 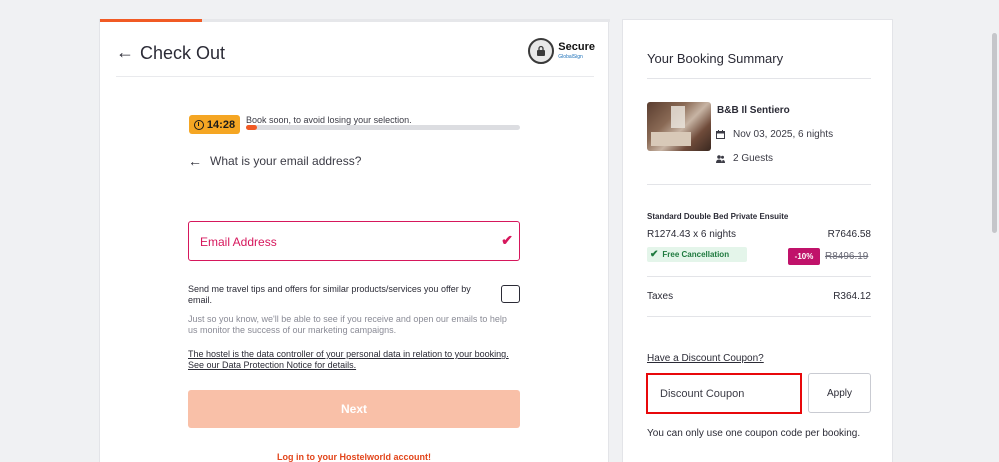 I want to click on next-button: Next, so click(x=354, y=409).